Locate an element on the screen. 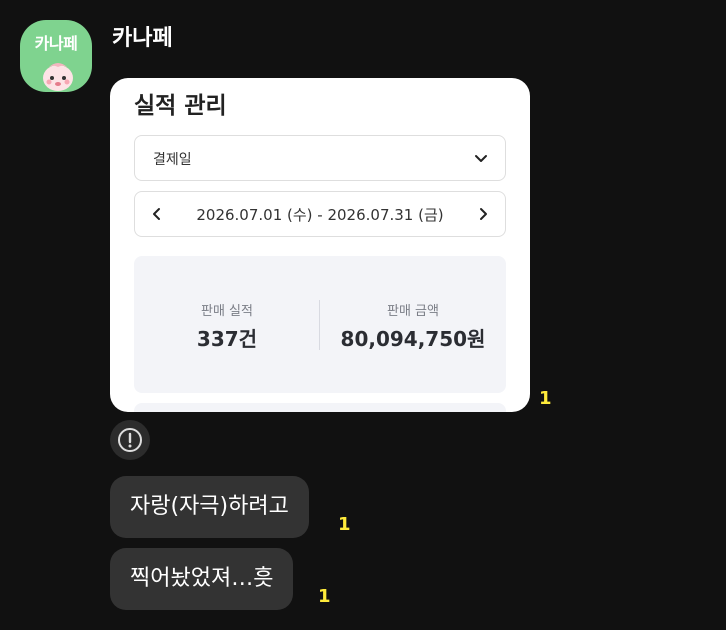  stat-label: 판매 실적 is located at coordinates (227, 311).